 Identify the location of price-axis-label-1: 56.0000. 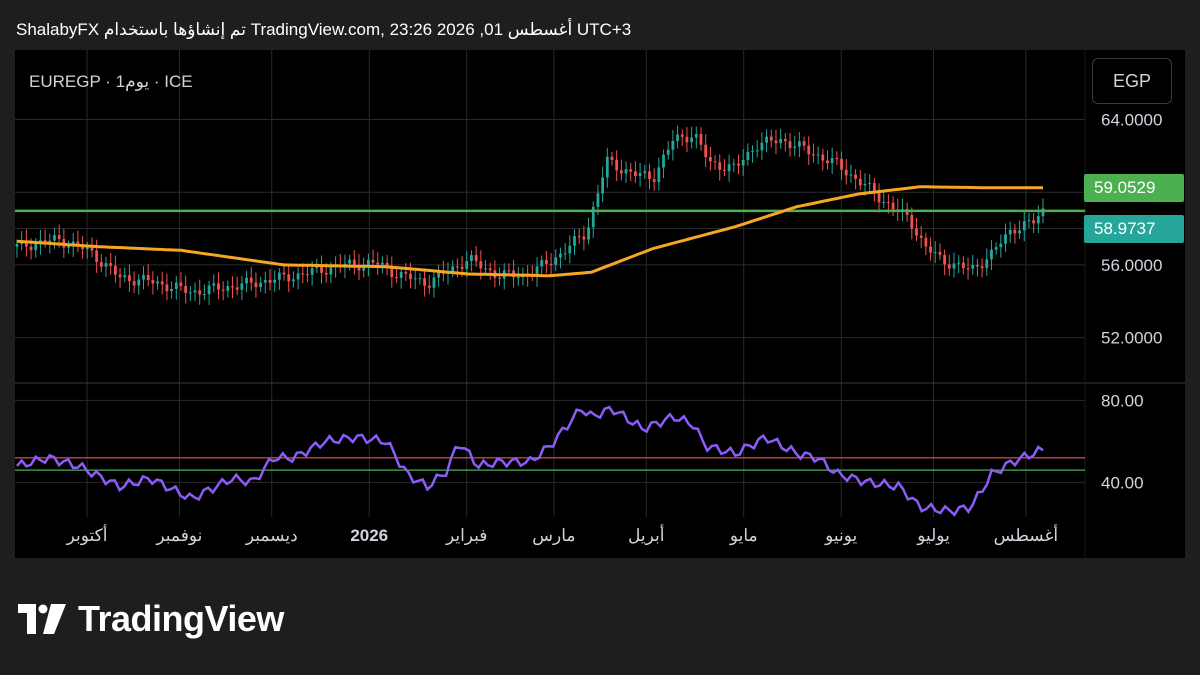
(1131, 265).